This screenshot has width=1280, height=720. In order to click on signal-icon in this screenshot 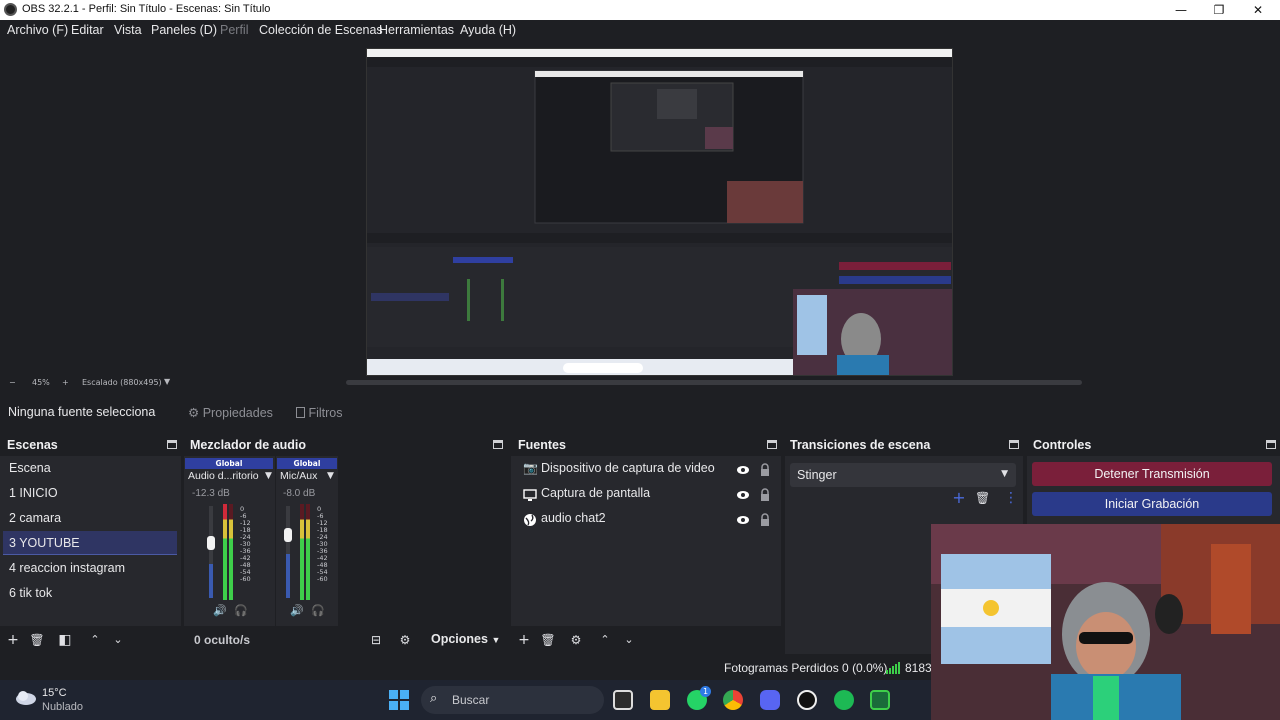, I will do `click(893, 669)`.